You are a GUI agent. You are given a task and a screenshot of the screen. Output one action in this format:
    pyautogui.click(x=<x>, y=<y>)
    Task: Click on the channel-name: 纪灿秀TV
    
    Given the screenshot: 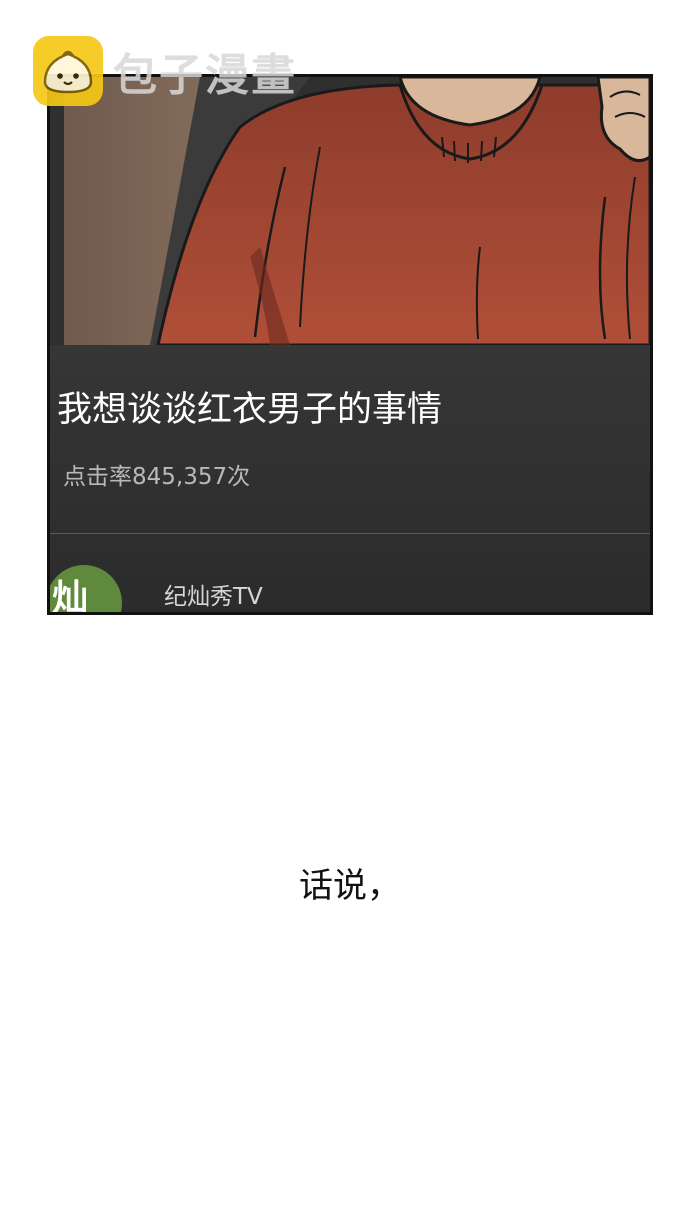 What is the action you would take?
    pyautogui.click(x=213, y=597)
    